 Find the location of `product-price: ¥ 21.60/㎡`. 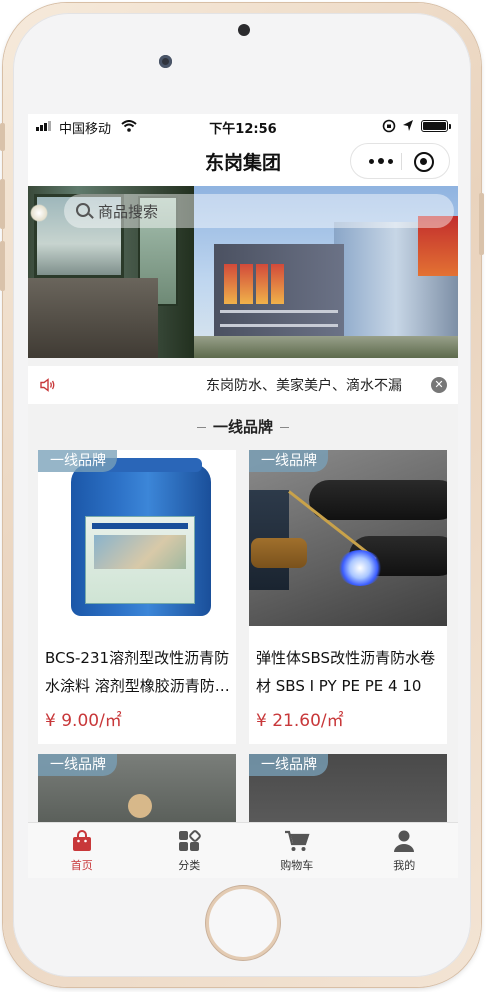

product-price: ¥ 21.60/㎡ is located at coordinates (300, 721).